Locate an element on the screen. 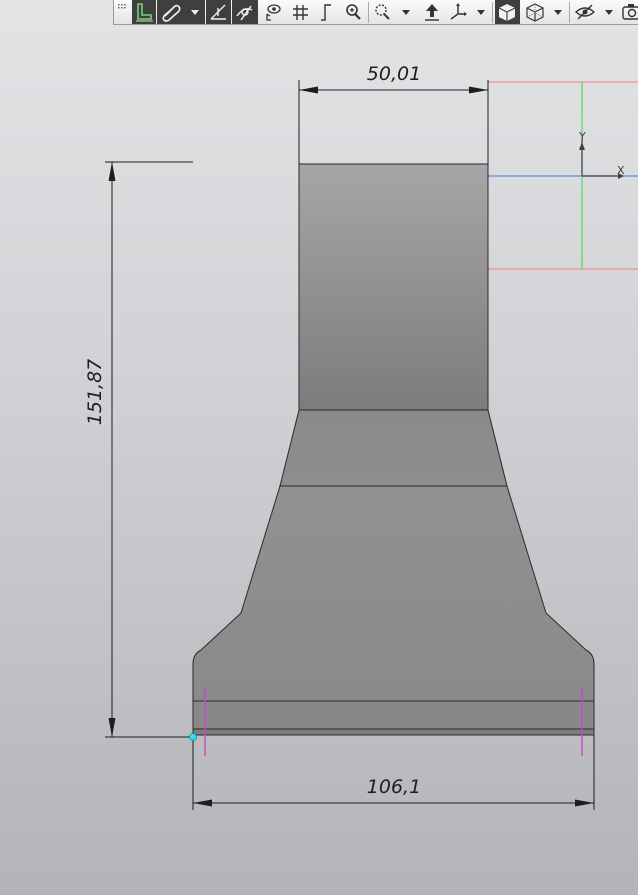 The image size is (638, 895). dimension-height-value: 151,87 is located at coordinates (95, 392).